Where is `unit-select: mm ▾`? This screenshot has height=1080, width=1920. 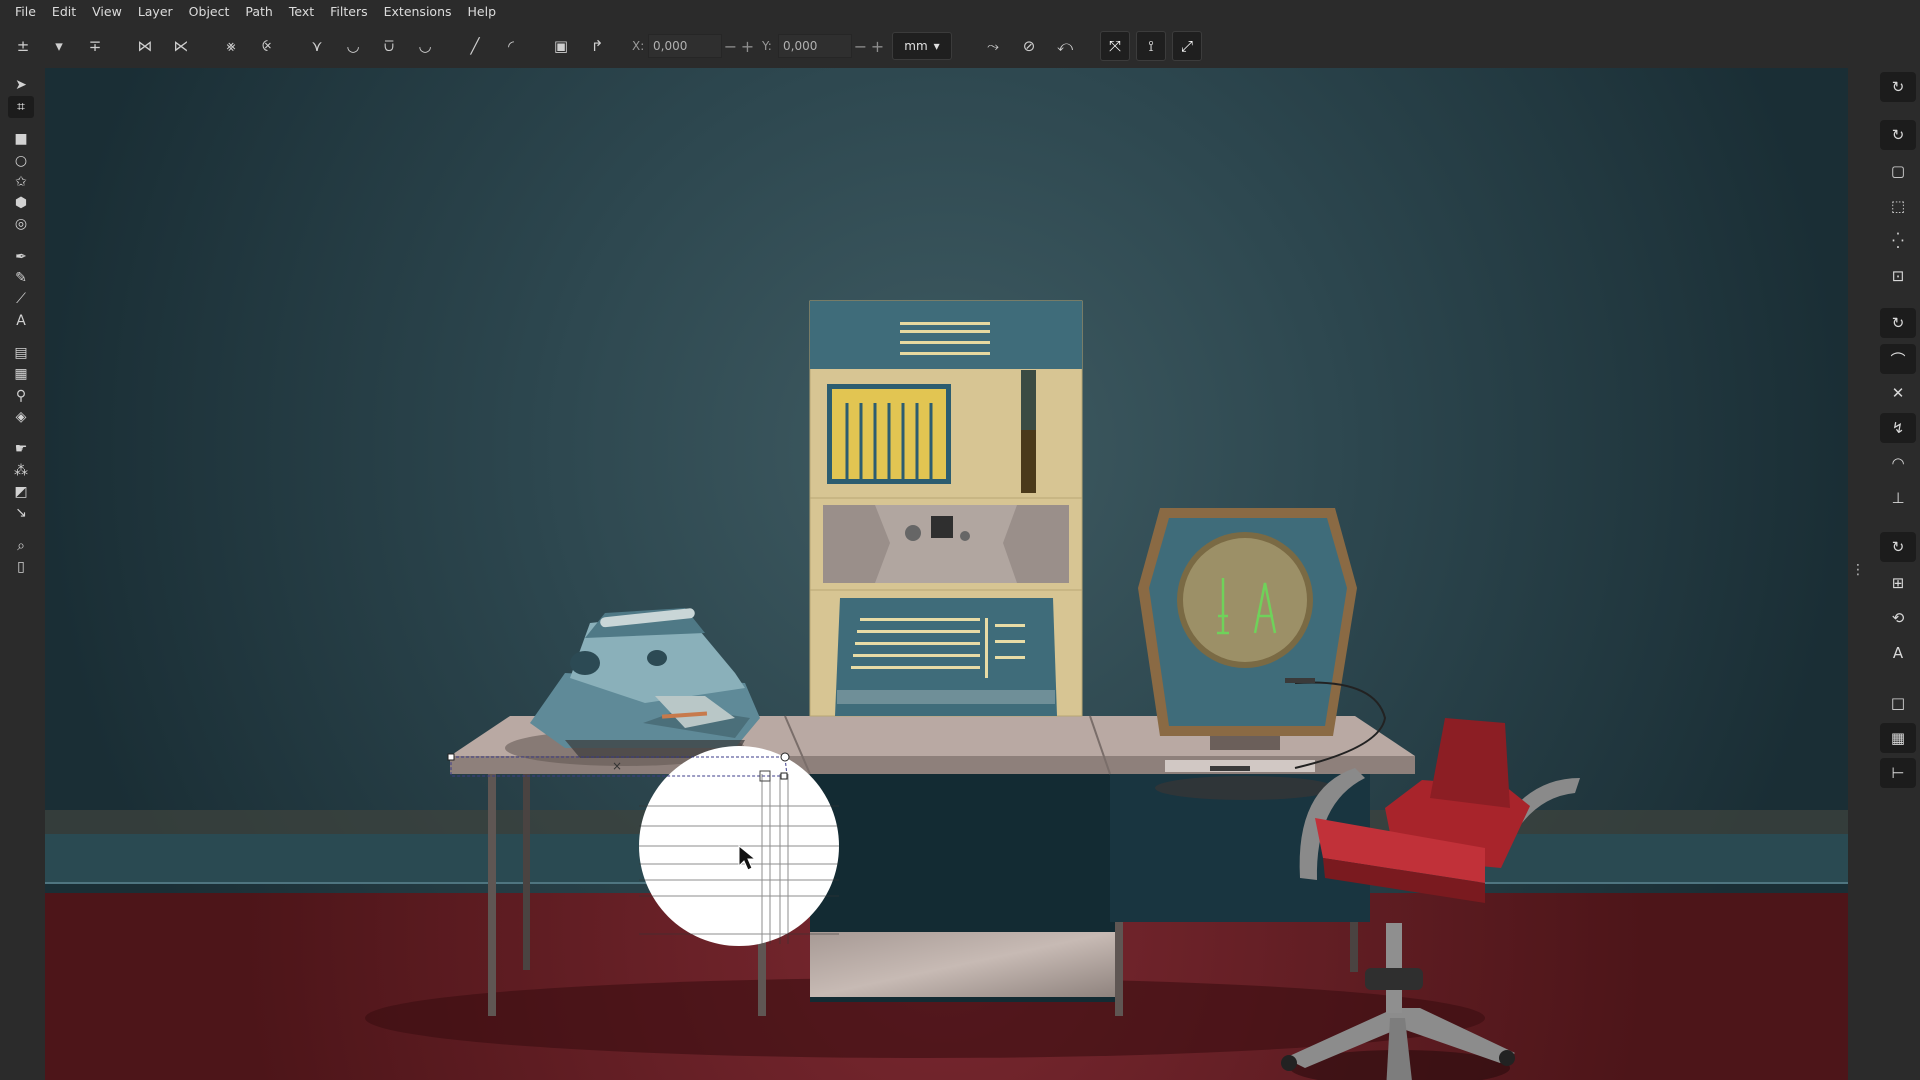
unit-select: mm ▾ is located at coordinates (922, 46).